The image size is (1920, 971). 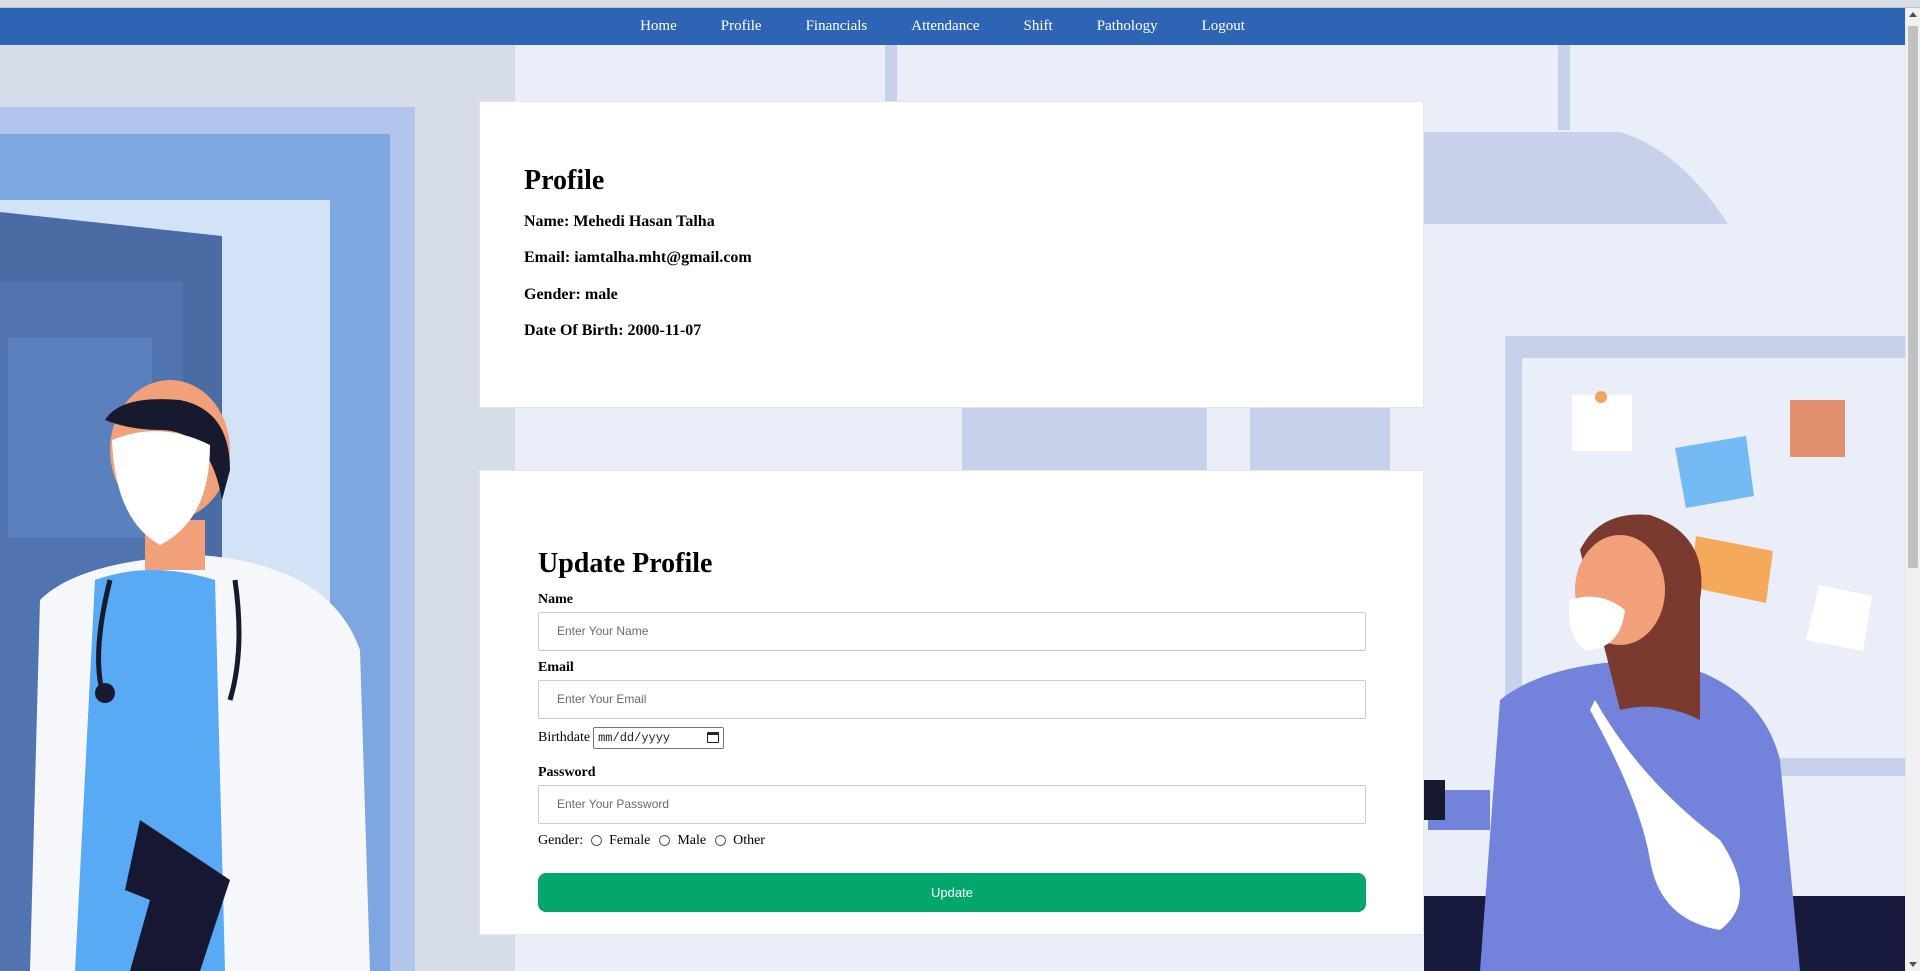 What do you see at coordinates (960, 4) in the screenshot?
I see `browser-top-strip` at bounding box center [960, 4].